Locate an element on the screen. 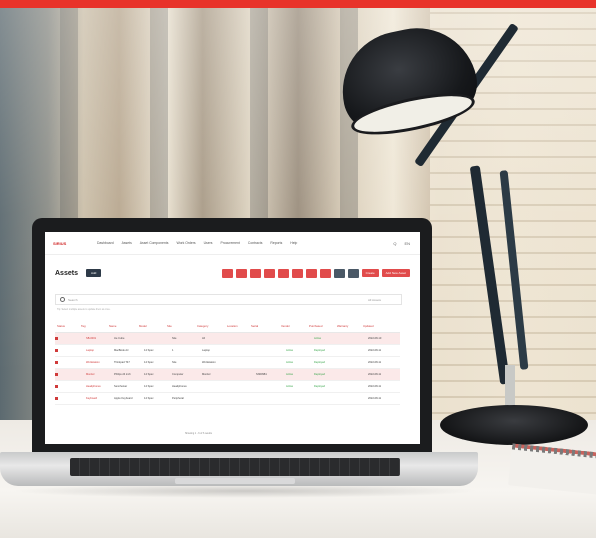  nav-item: Reports is located at coordinates (276, 243).